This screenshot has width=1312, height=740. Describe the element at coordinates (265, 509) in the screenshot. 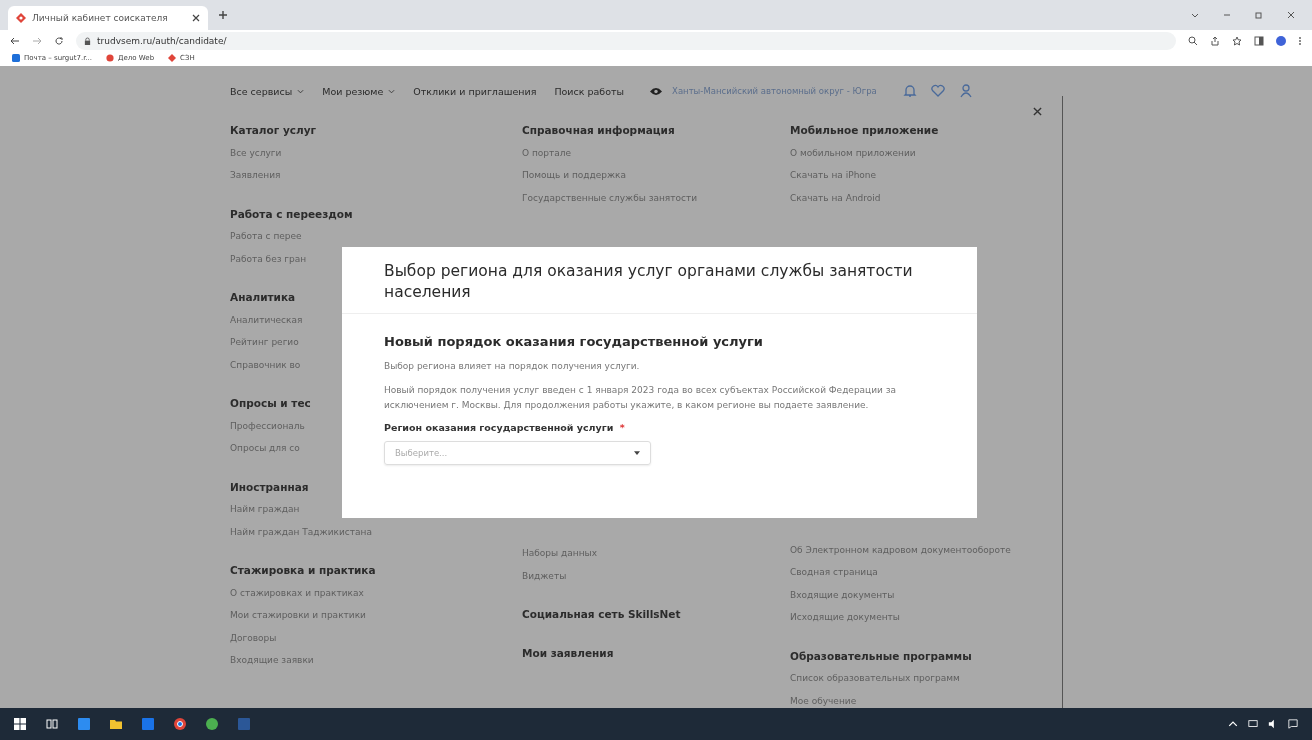

I see `menu-link: Найм граждан` at that location.